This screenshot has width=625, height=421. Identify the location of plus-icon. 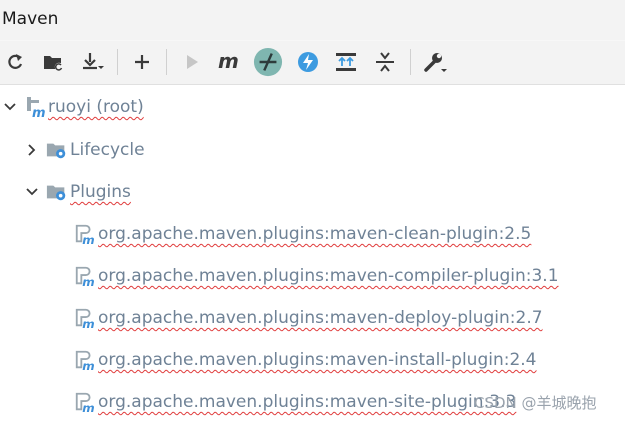
(142, 62).